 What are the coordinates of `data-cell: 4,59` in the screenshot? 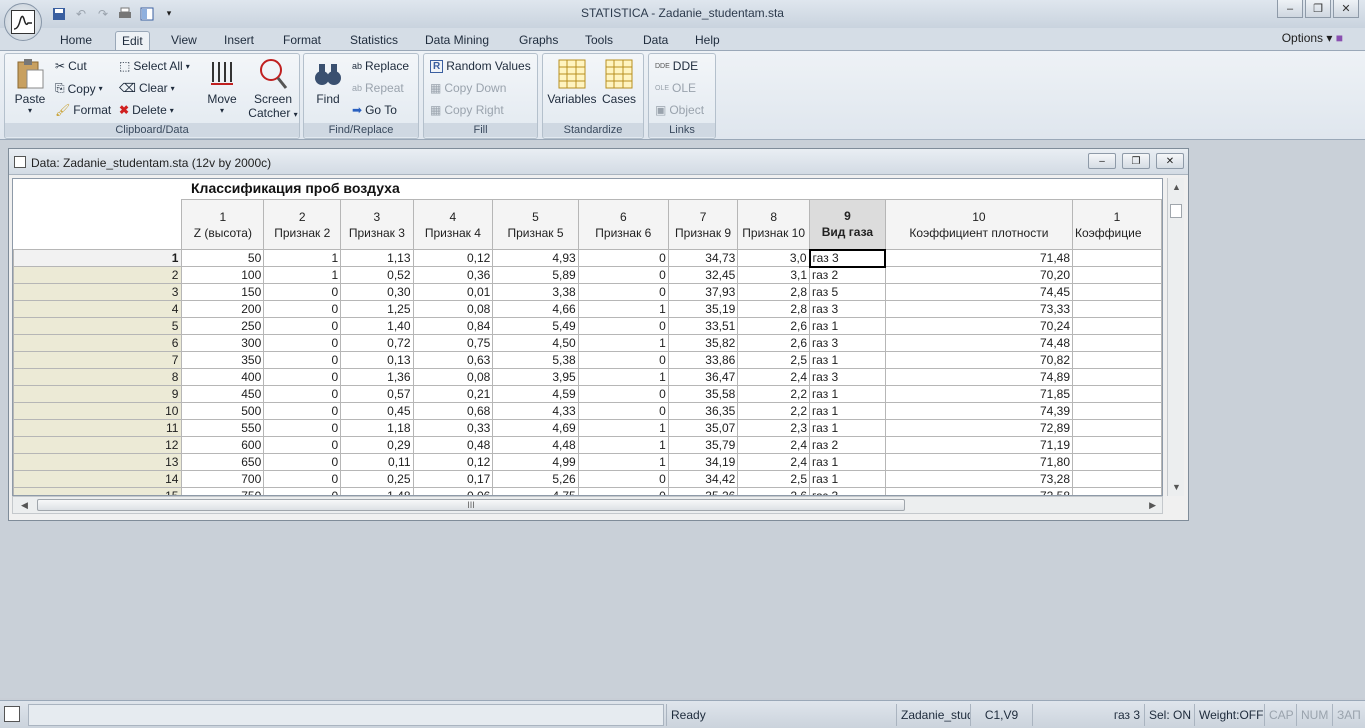 It's located at (535, 394).